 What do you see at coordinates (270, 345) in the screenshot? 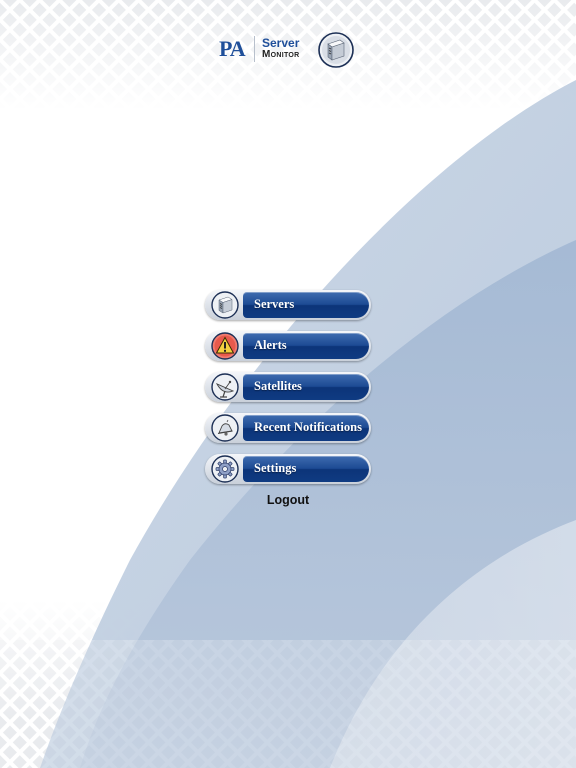
I see `alerts-label: Alerts` at bounding box center [270, 345].